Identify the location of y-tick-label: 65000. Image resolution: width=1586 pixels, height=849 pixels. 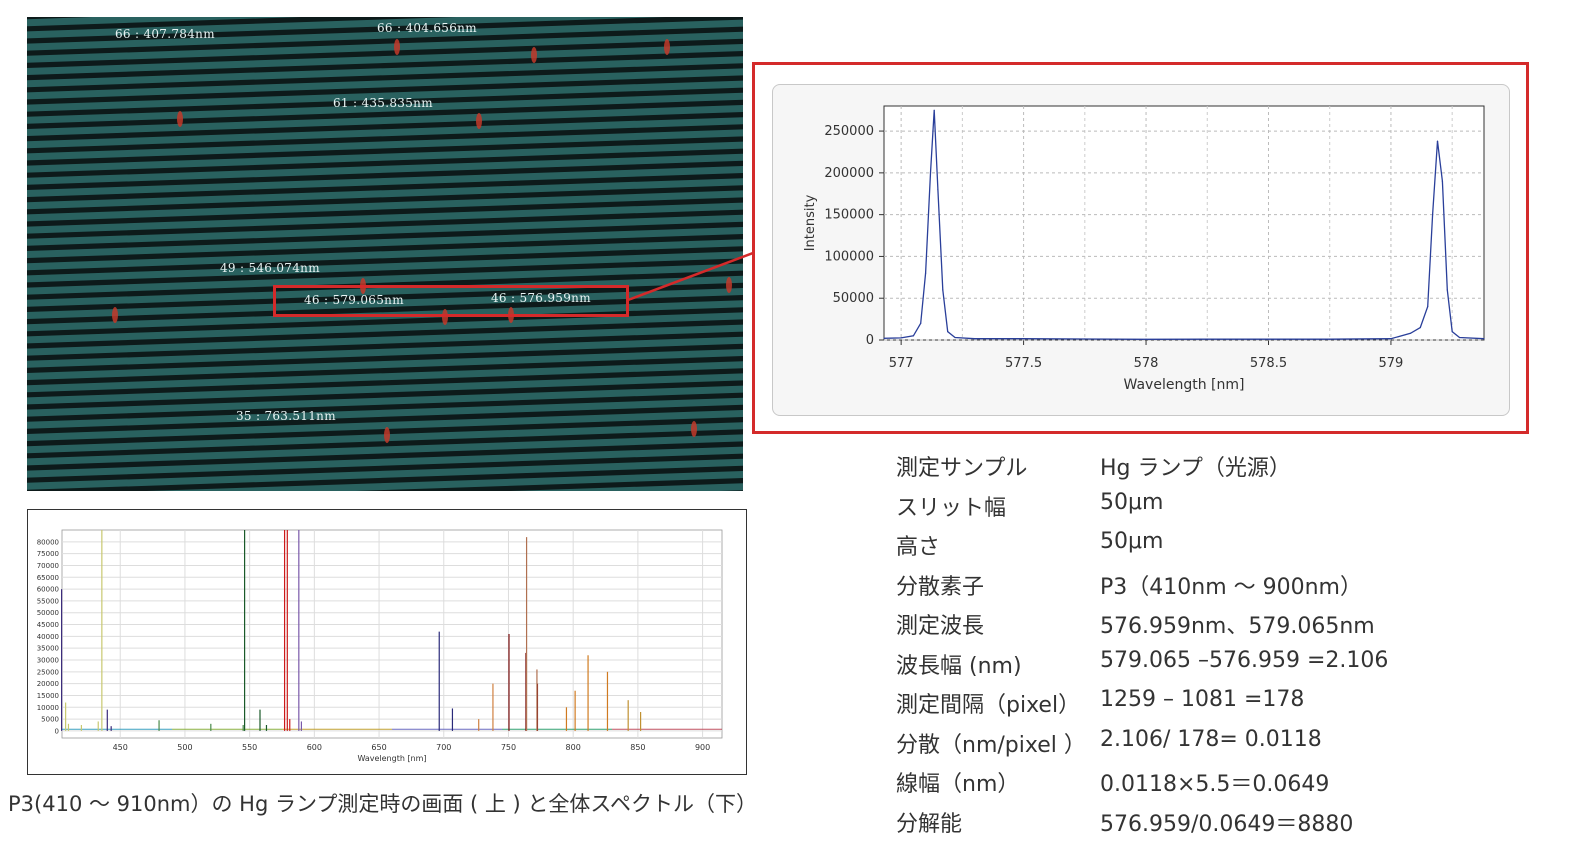
(48, 578).